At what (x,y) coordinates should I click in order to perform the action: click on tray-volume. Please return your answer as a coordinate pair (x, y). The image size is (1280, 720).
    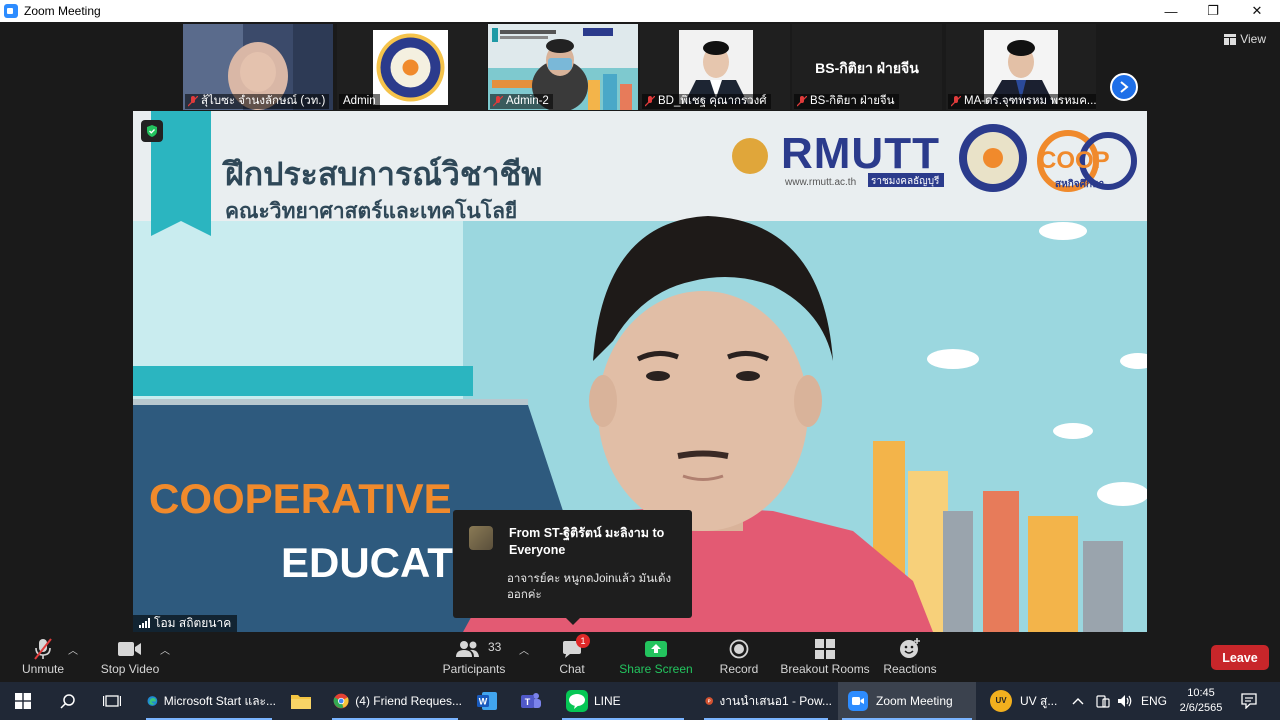
    Looking at the image, I should click on (1125, 701).